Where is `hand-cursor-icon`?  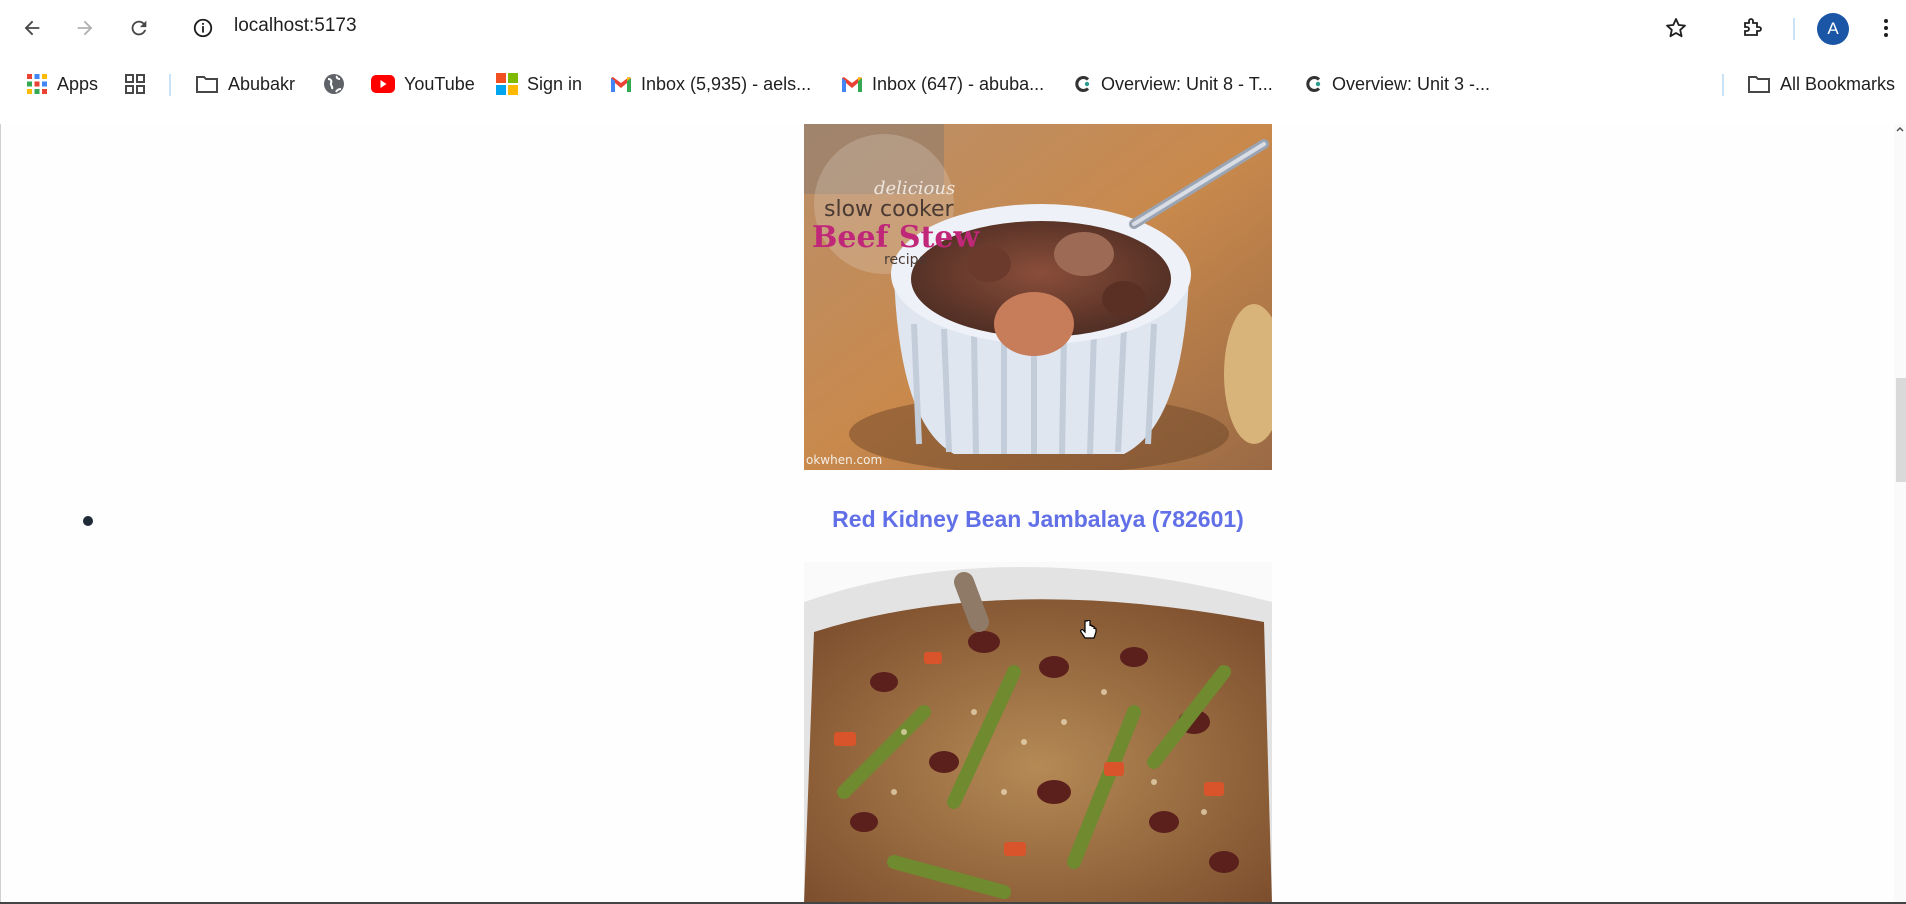
hand-cursor-icon is located at coordinates (1088, 629).